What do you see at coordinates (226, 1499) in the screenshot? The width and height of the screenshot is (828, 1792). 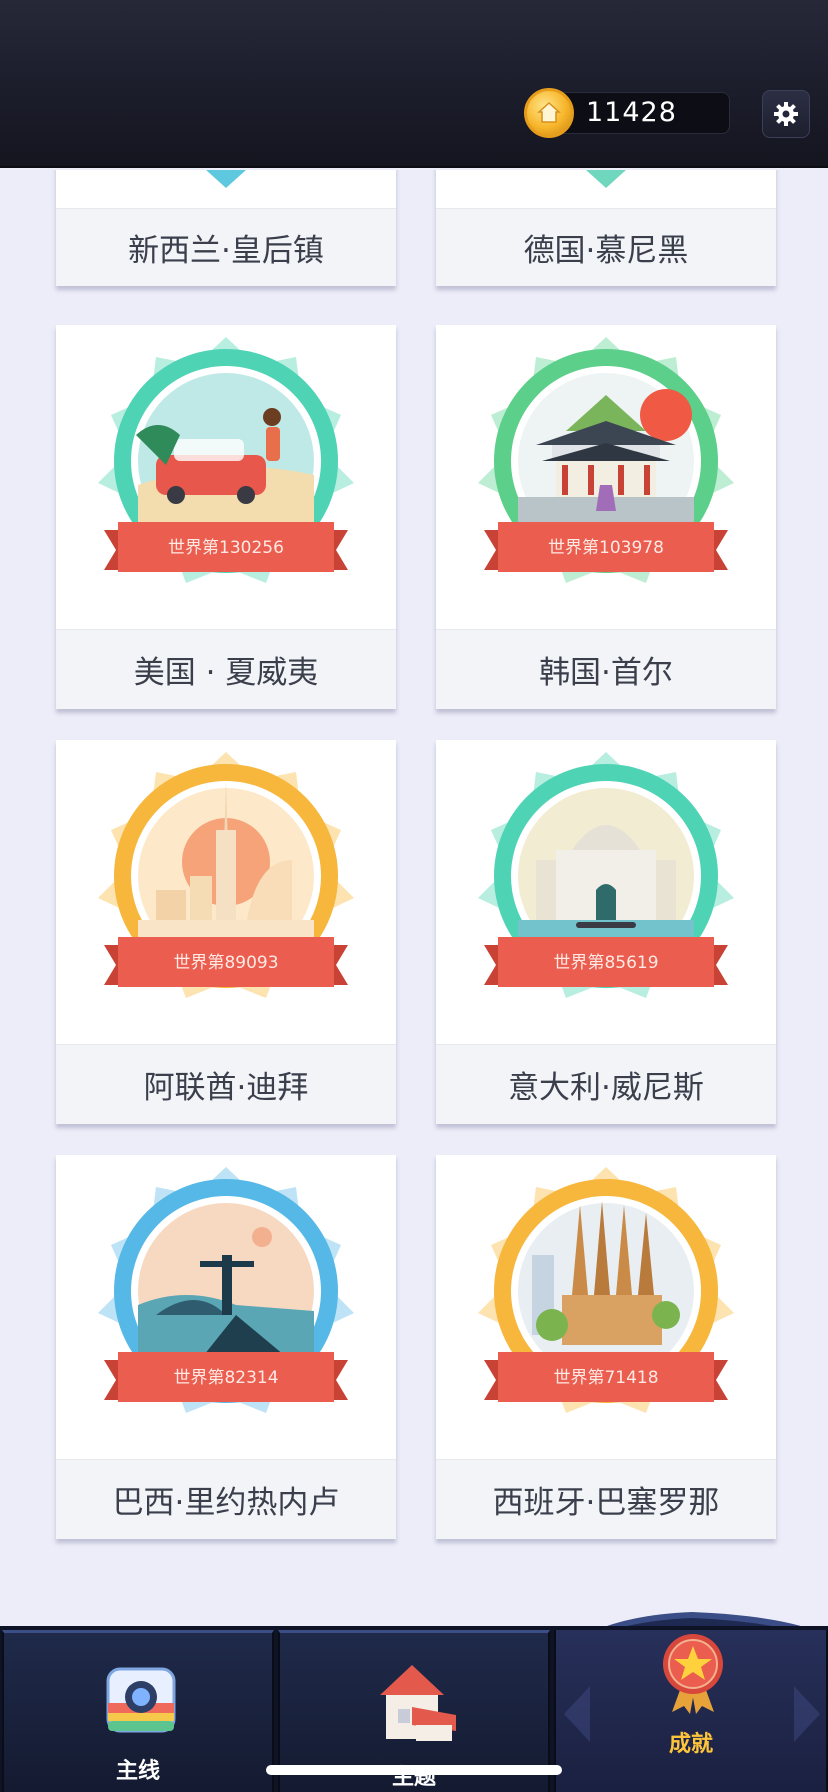 I see `card-title: 巴西·里约热内卢` at bounding box center [226, 1499].